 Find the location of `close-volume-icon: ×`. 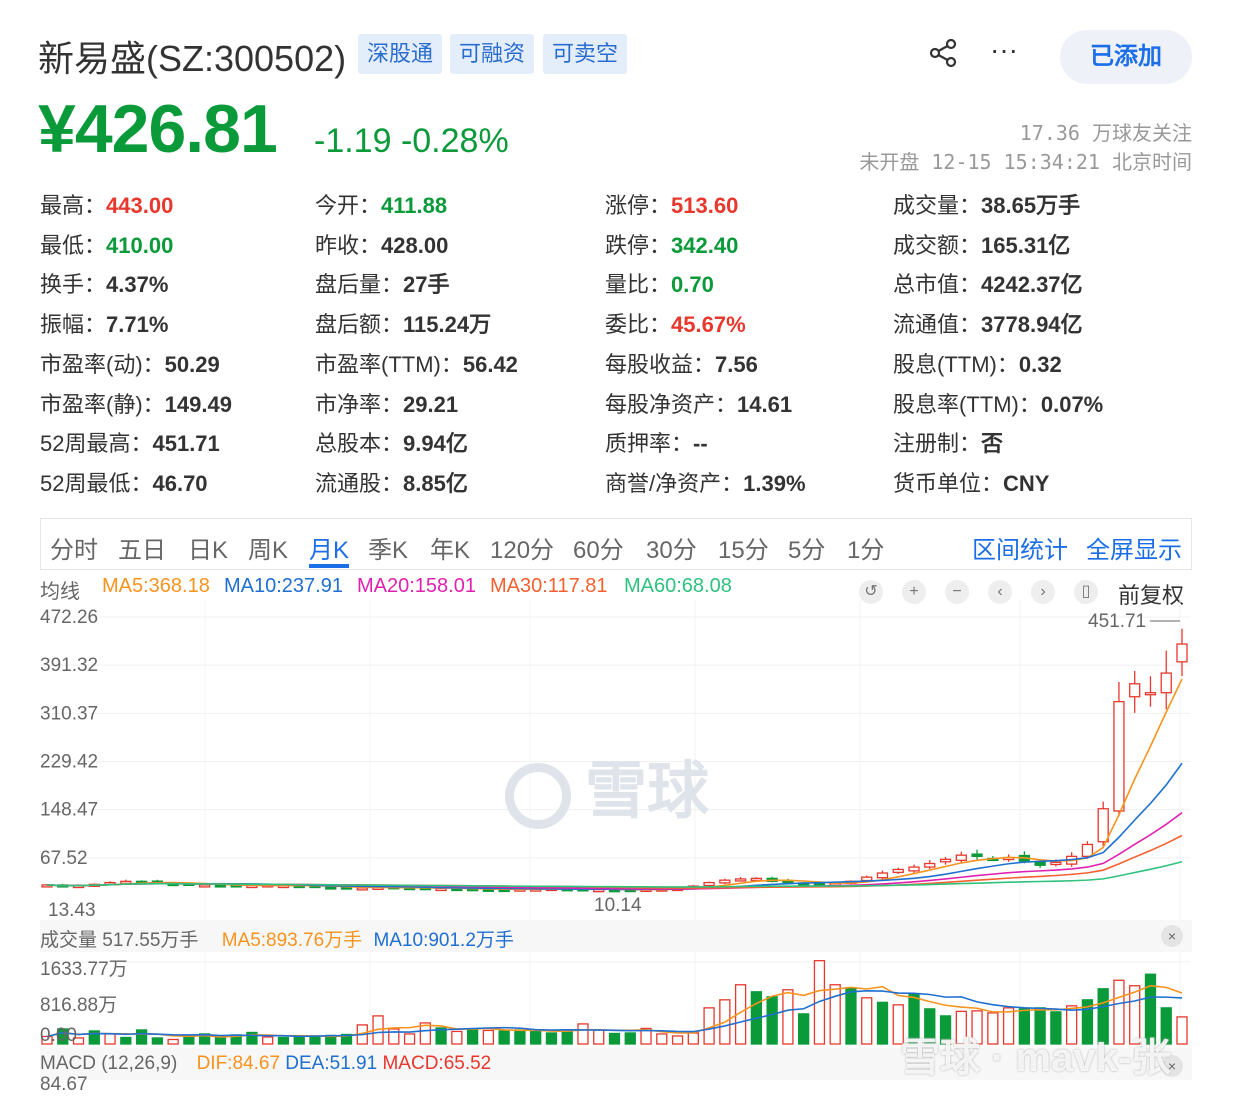

close-volume-icon: × is located at coordinates (1172, 936).